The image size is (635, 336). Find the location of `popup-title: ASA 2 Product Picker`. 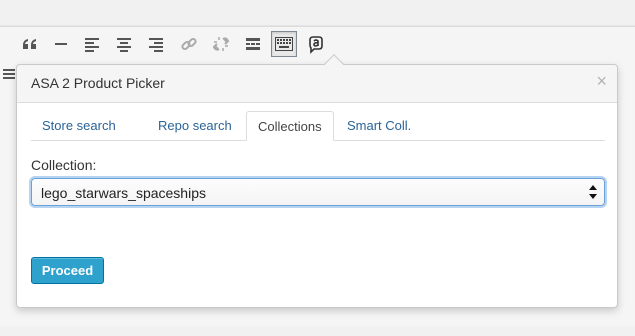

popup-title: ASA 2 Product Picker is located at coordinates (98, 83).